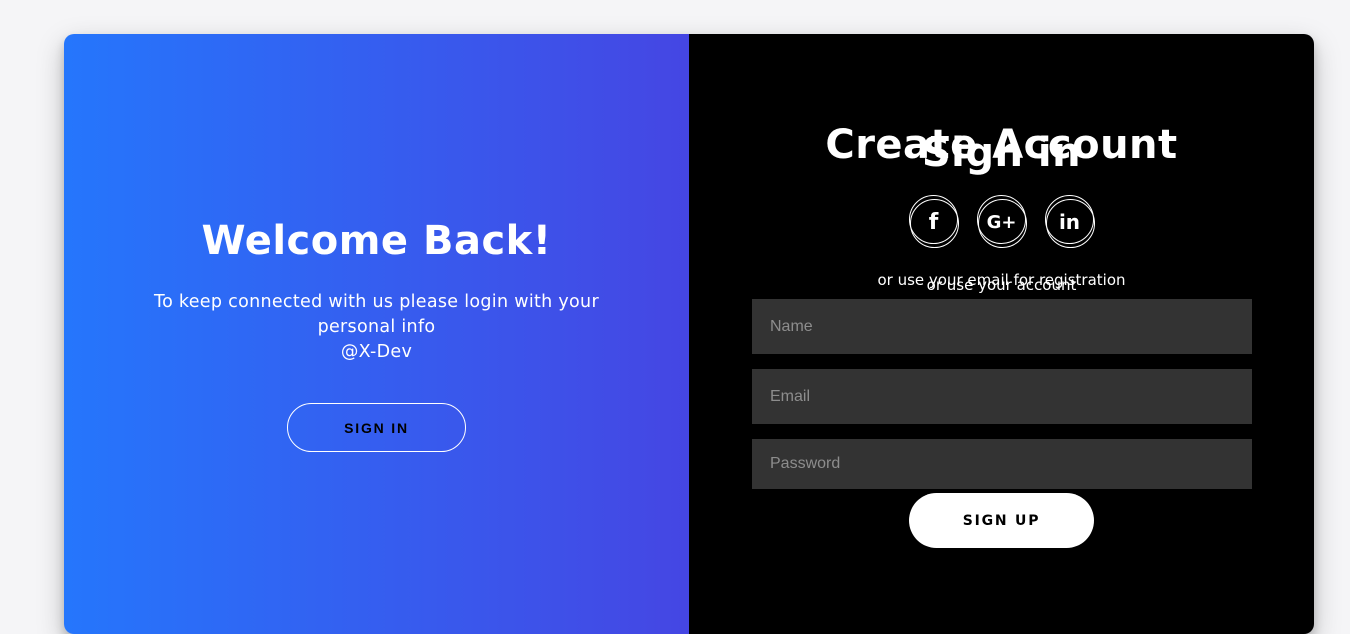  I want to click on social-links: f G+ in, so click(1001, 222).